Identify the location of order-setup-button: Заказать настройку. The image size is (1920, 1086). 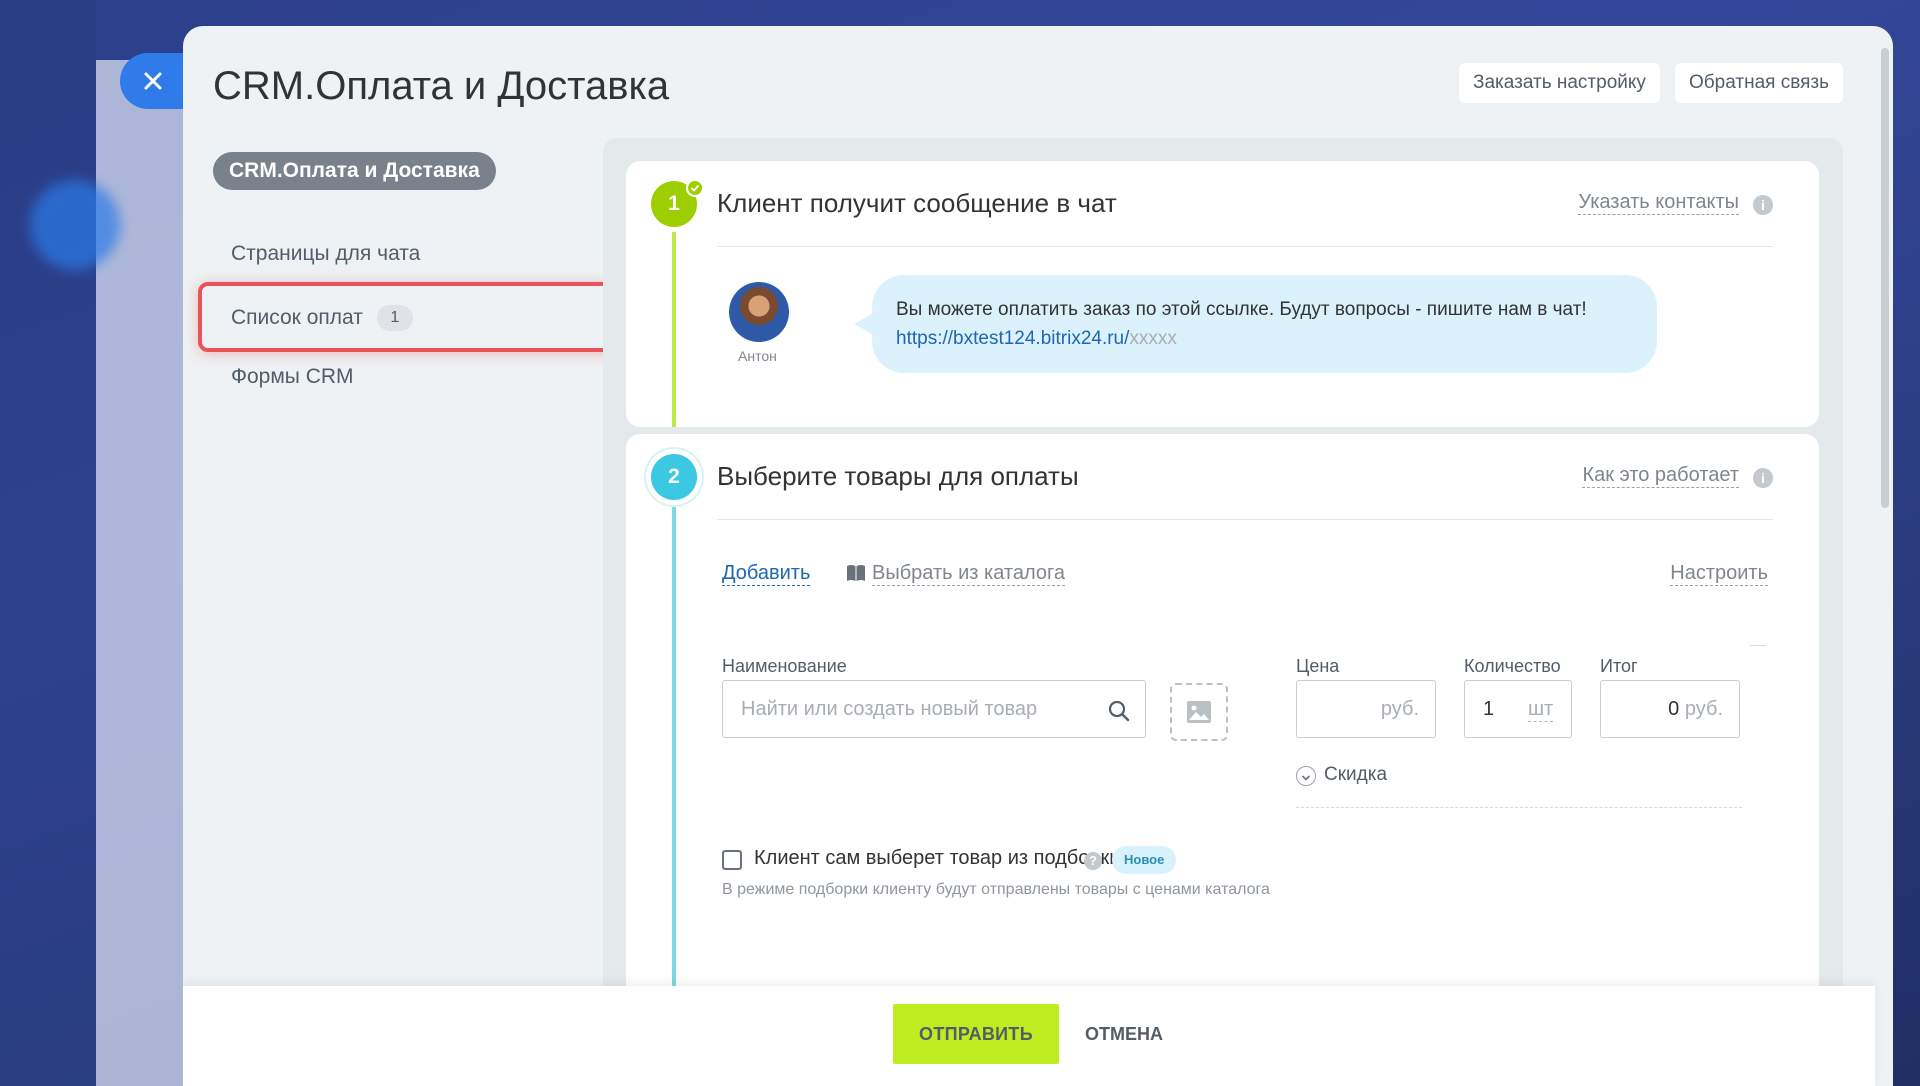
(1559, 83).